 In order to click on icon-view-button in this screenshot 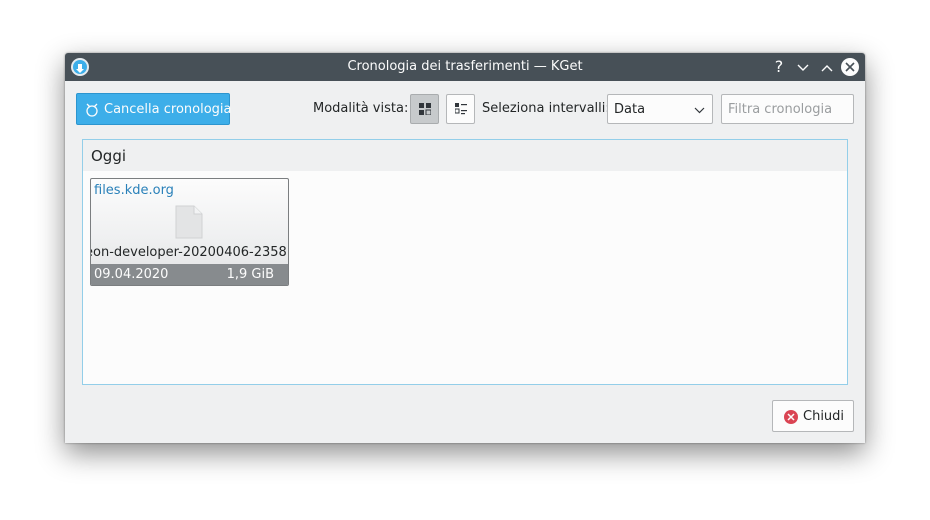, I will do `click(424, 109)`.